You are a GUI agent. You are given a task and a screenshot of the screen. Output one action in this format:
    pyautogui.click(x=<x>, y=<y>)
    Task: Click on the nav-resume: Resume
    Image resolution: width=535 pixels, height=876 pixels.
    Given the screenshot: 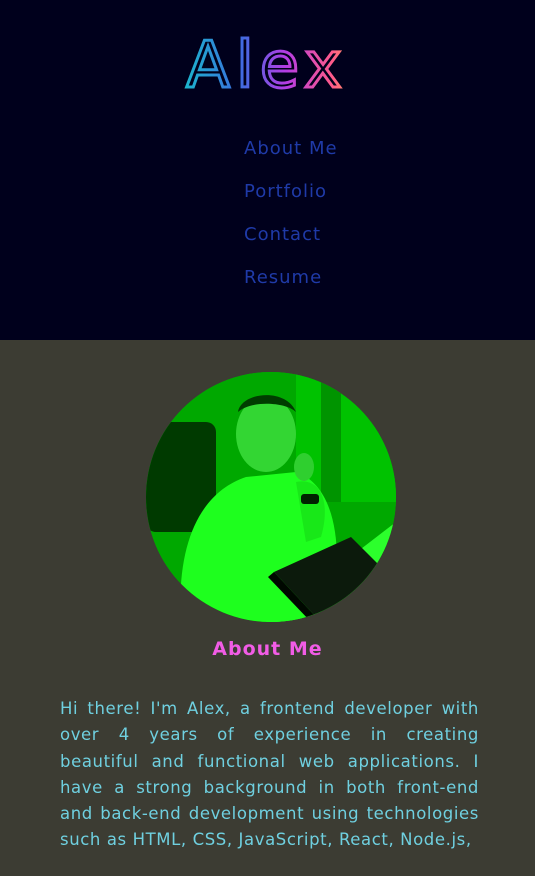 What is the action you would take?
    pyautogui.click(x=291, y=286)
    